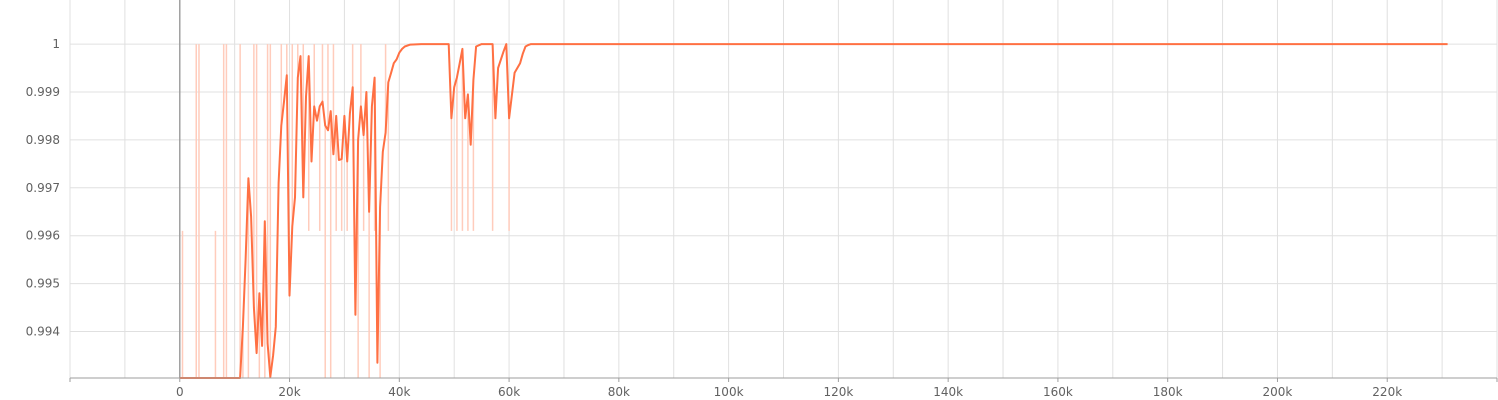 The height and width of the screenshot is (400, 1498). Describe the element at coordinates (43, 140) in the screenshot. I see `y-tick-label: 0.998` at that location.